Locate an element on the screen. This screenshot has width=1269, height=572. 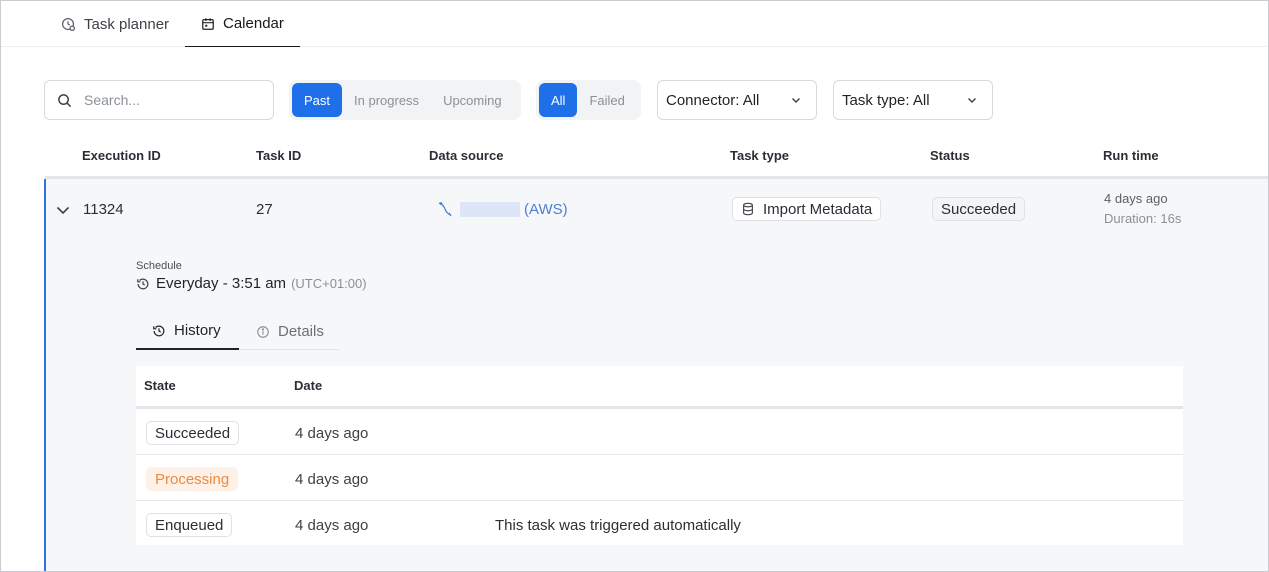
column-header-run-time: Run time is located at coordinates (1131, 155).